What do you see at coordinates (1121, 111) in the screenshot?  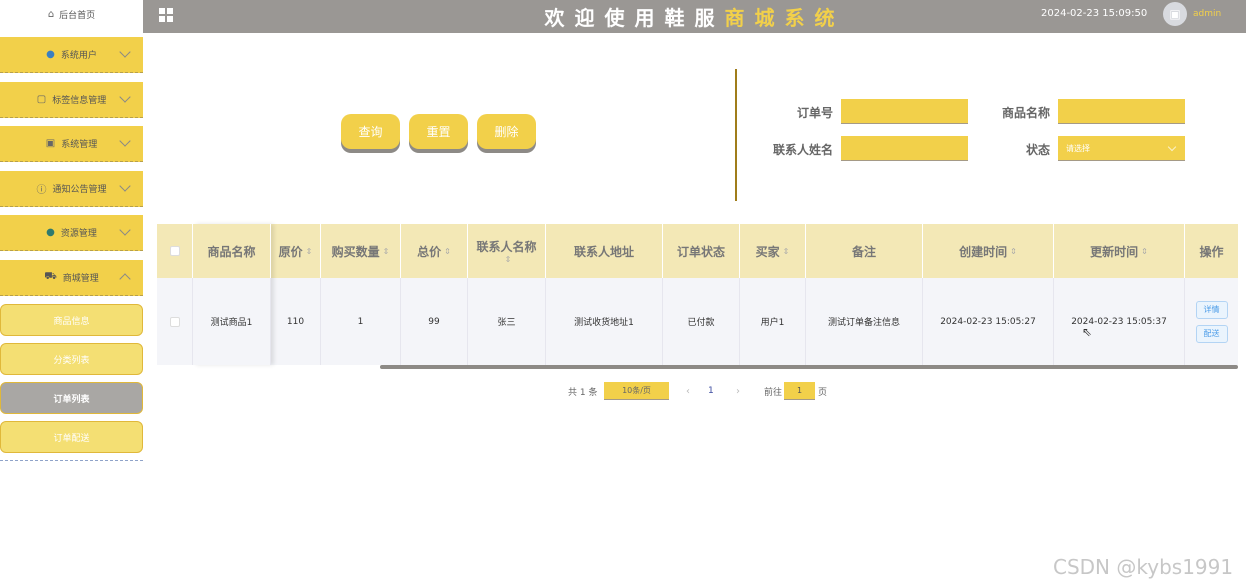 I see `product-name-input` at bounding box center [1121, 111].